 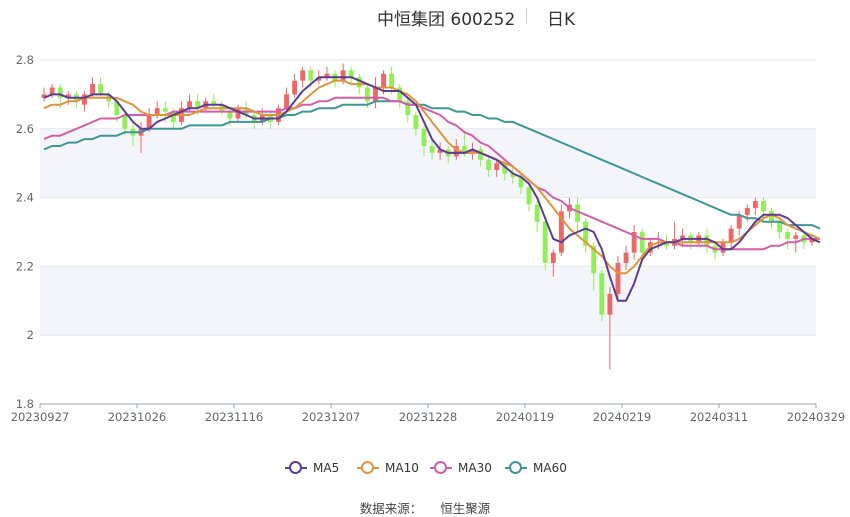 What do you see at coordinates (425, 468) in the screenshot?
I see `chart-legend: MA5 MA10 MA30 MA60` at bounding box center [425, 468].